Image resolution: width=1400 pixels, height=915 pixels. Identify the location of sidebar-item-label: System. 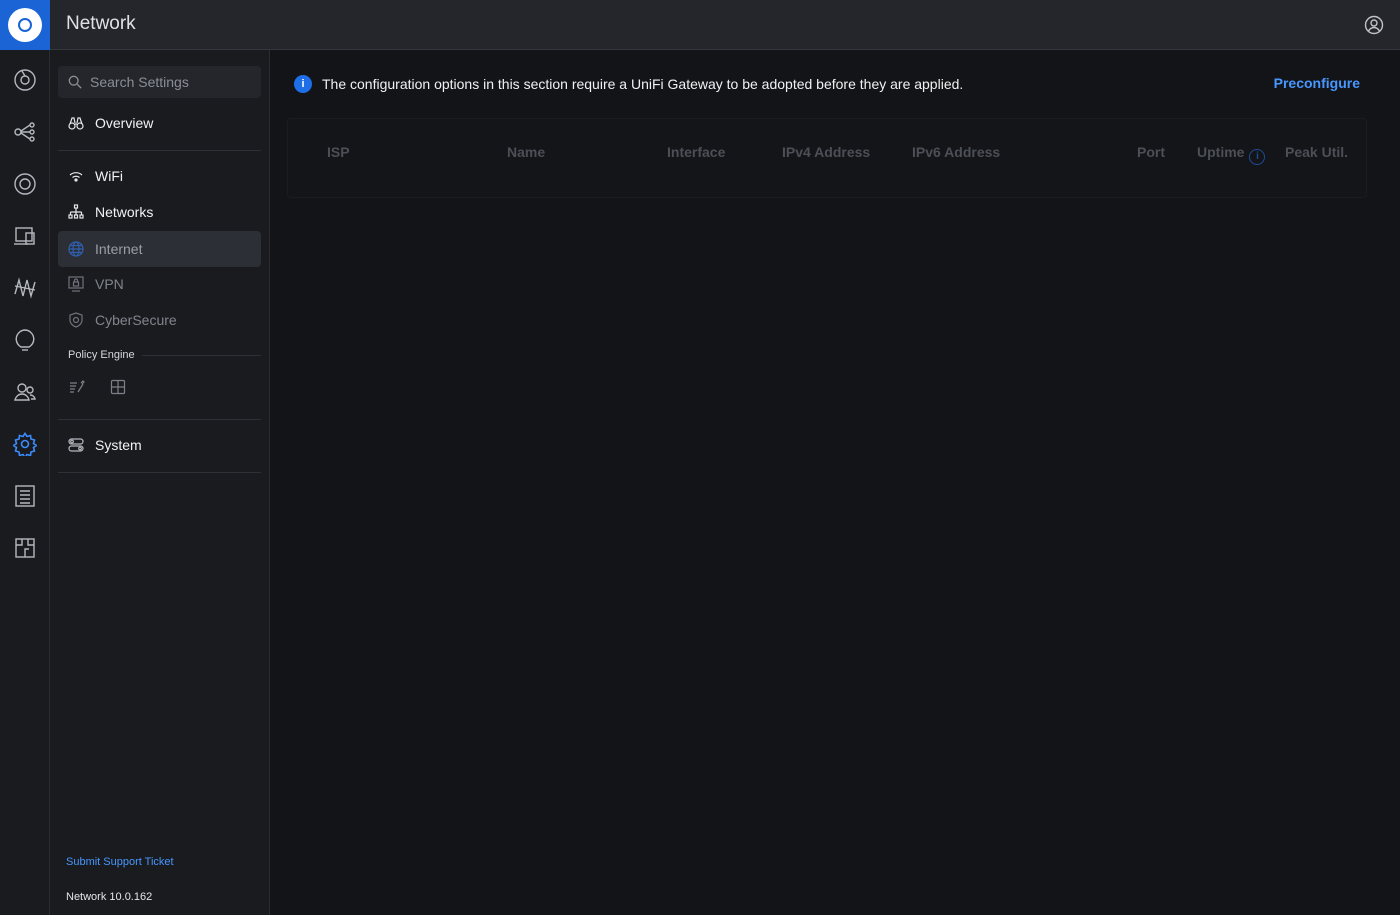
(118, 445).